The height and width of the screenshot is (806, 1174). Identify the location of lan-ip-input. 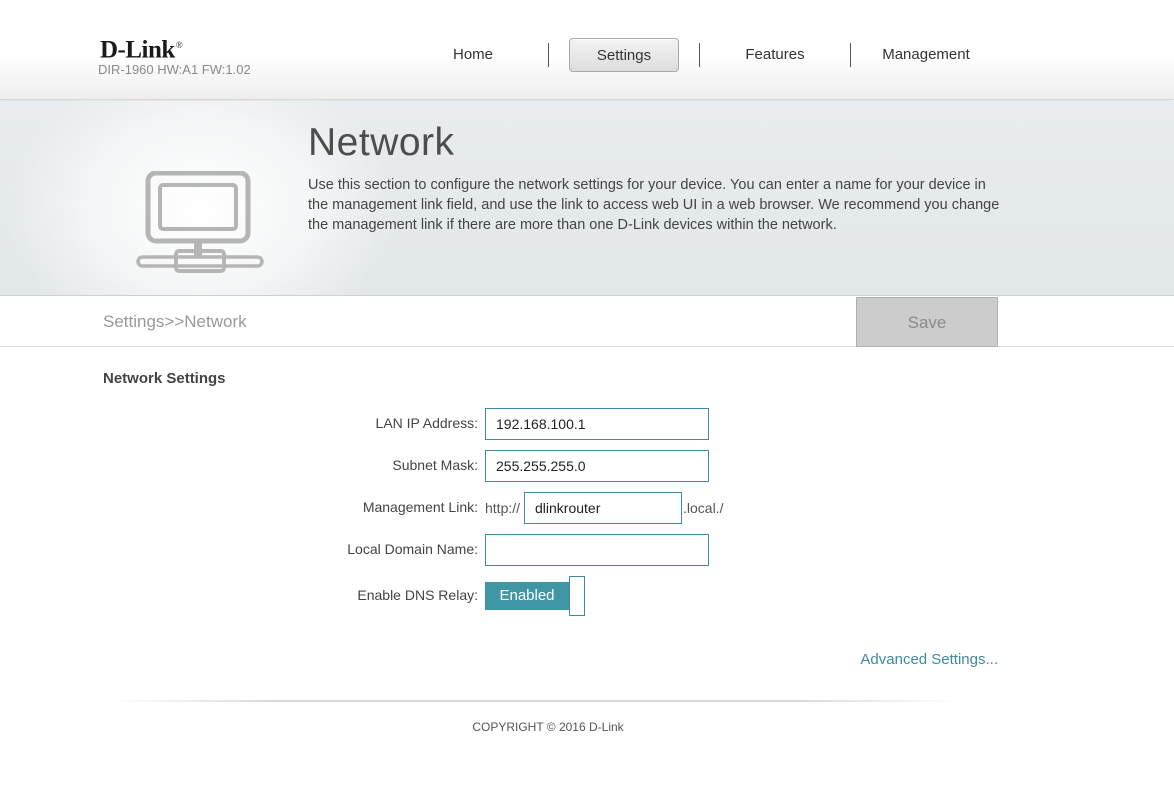
(597, 424).